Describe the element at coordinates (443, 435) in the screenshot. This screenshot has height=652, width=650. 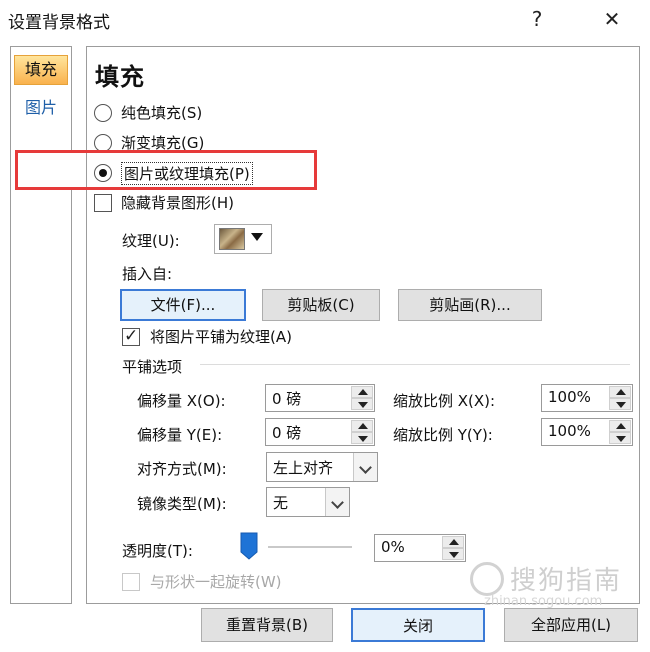
I see `scale-y-label: 缩放比例 Y(Y):` at that location.